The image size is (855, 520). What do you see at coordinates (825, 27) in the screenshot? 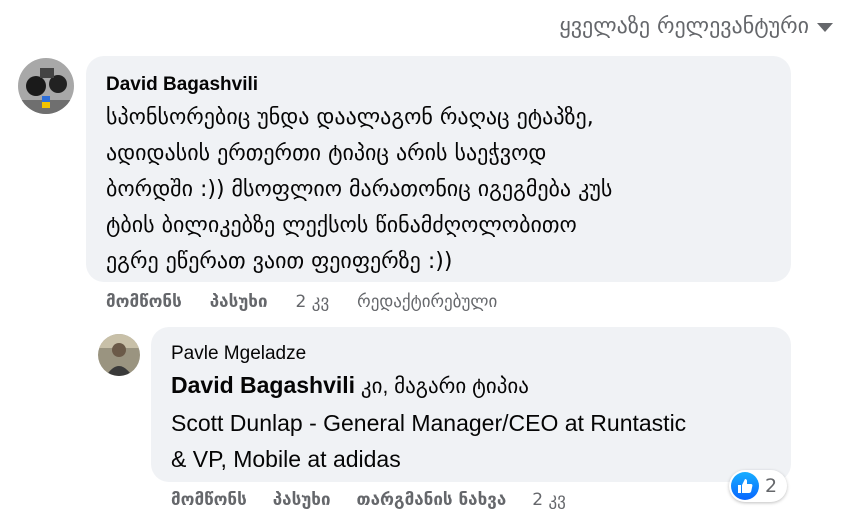
I see `caret-down-icon` at bounding box center [825, 27].